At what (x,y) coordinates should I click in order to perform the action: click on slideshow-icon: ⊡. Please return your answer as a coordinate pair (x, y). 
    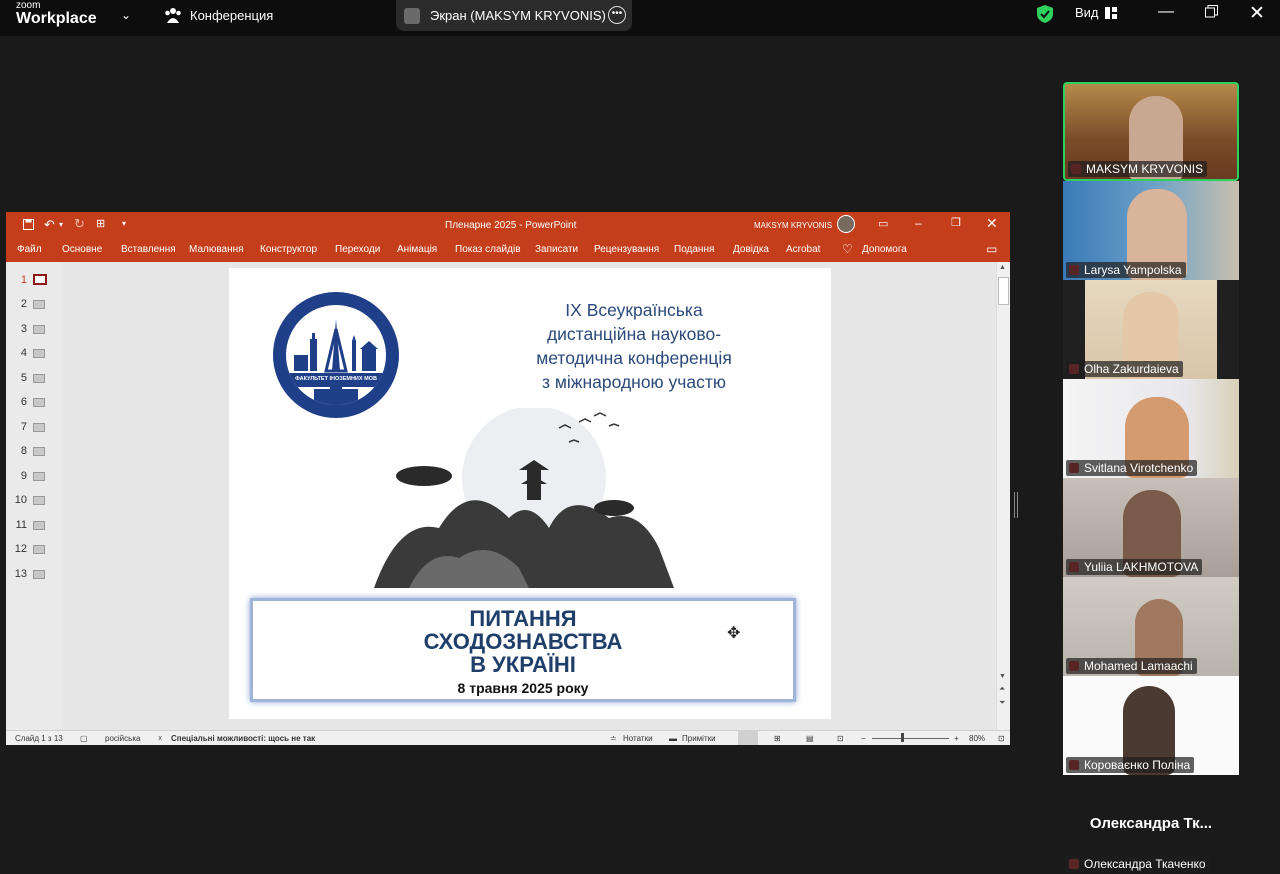
    Looking at the image, I should click on (840, 738).